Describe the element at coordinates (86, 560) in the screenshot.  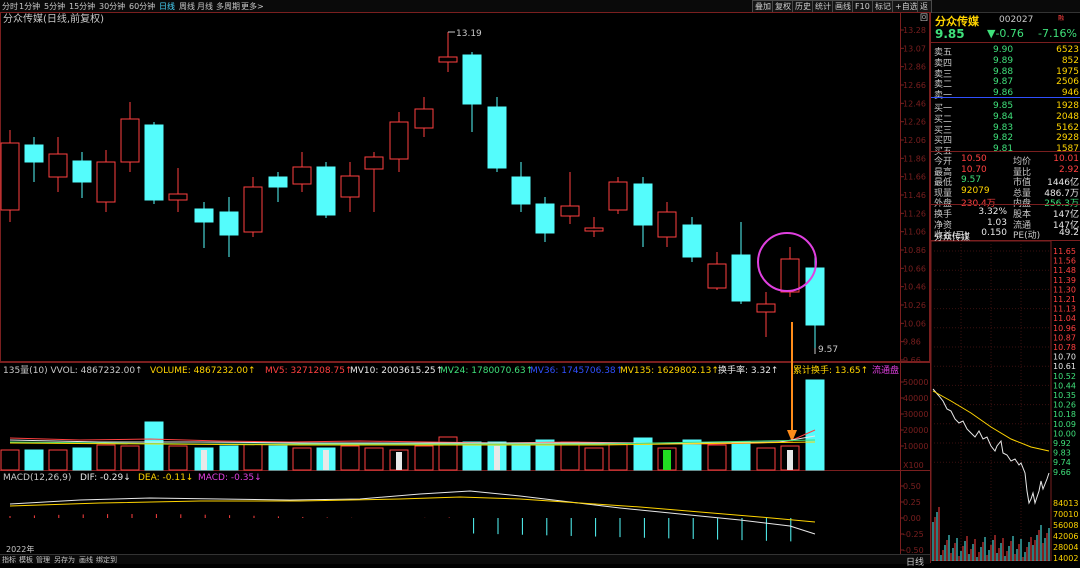
I see `tab-draw: 画线` at that location.